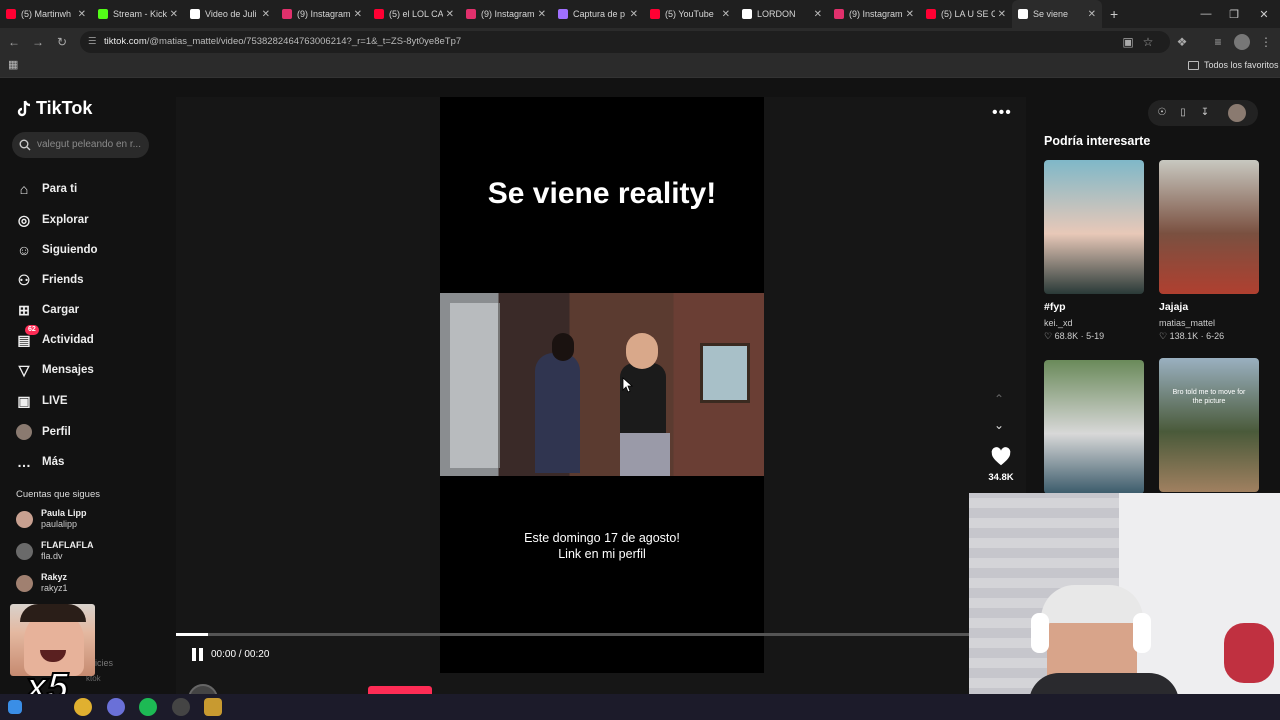 The height and width of the screenshot is (720, 1280). What do you see at coordinates (690, 14) in the screenshot?
I see `browser-tab: (5) YouTube ✕` at bounding box center [690, 14].